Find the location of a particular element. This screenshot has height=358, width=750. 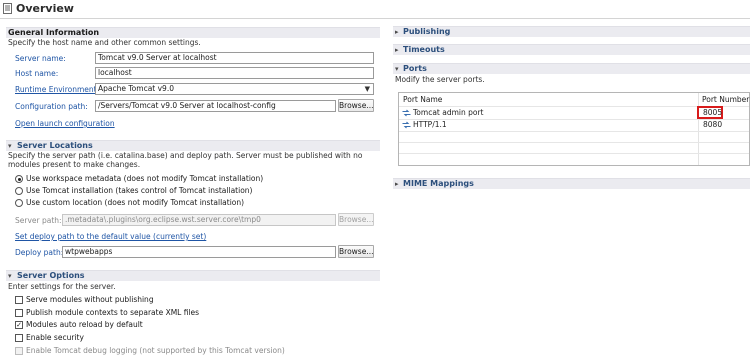

page-title: Overview is located at coordinates (45, 8).